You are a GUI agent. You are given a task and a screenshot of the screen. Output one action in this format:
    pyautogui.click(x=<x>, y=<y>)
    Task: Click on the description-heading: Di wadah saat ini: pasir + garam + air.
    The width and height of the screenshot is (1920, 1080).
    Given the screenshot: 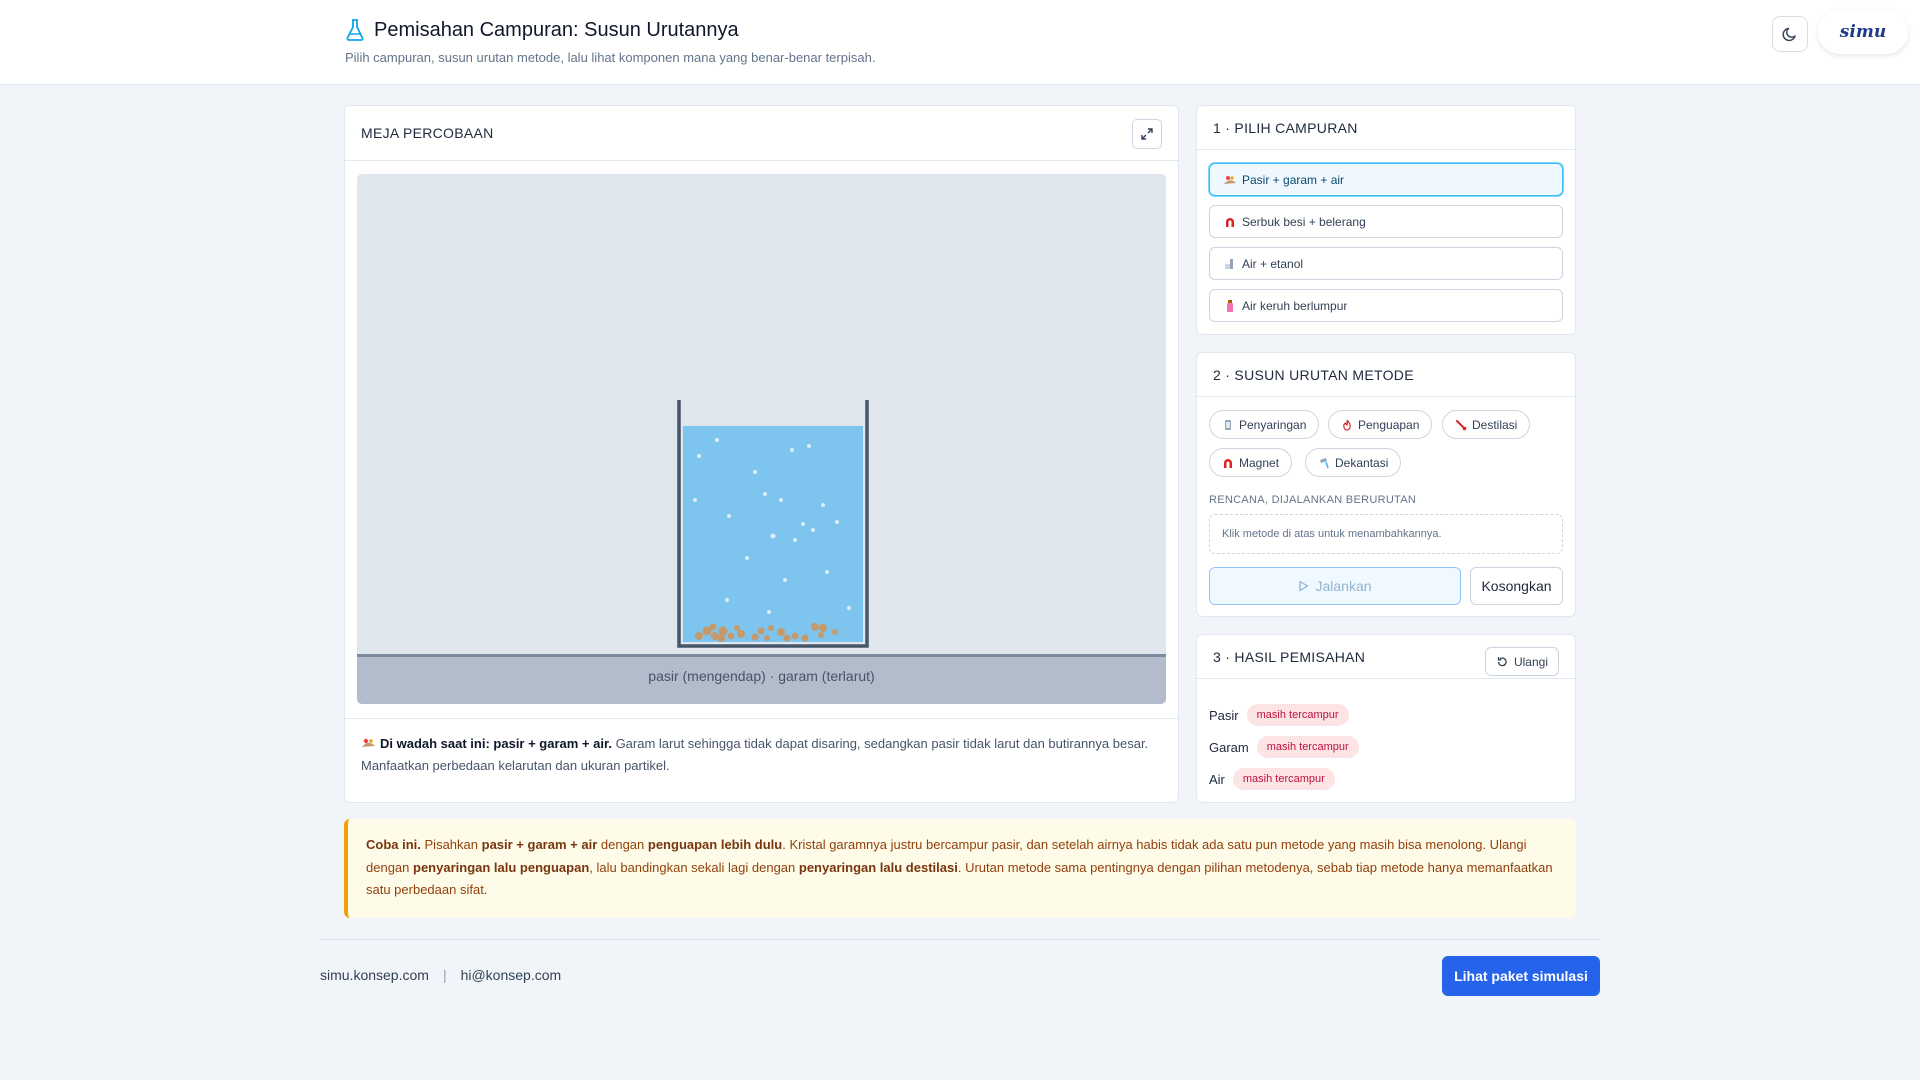 What is the action you would take?
    pyautogui.click(x=496, y=743)
    